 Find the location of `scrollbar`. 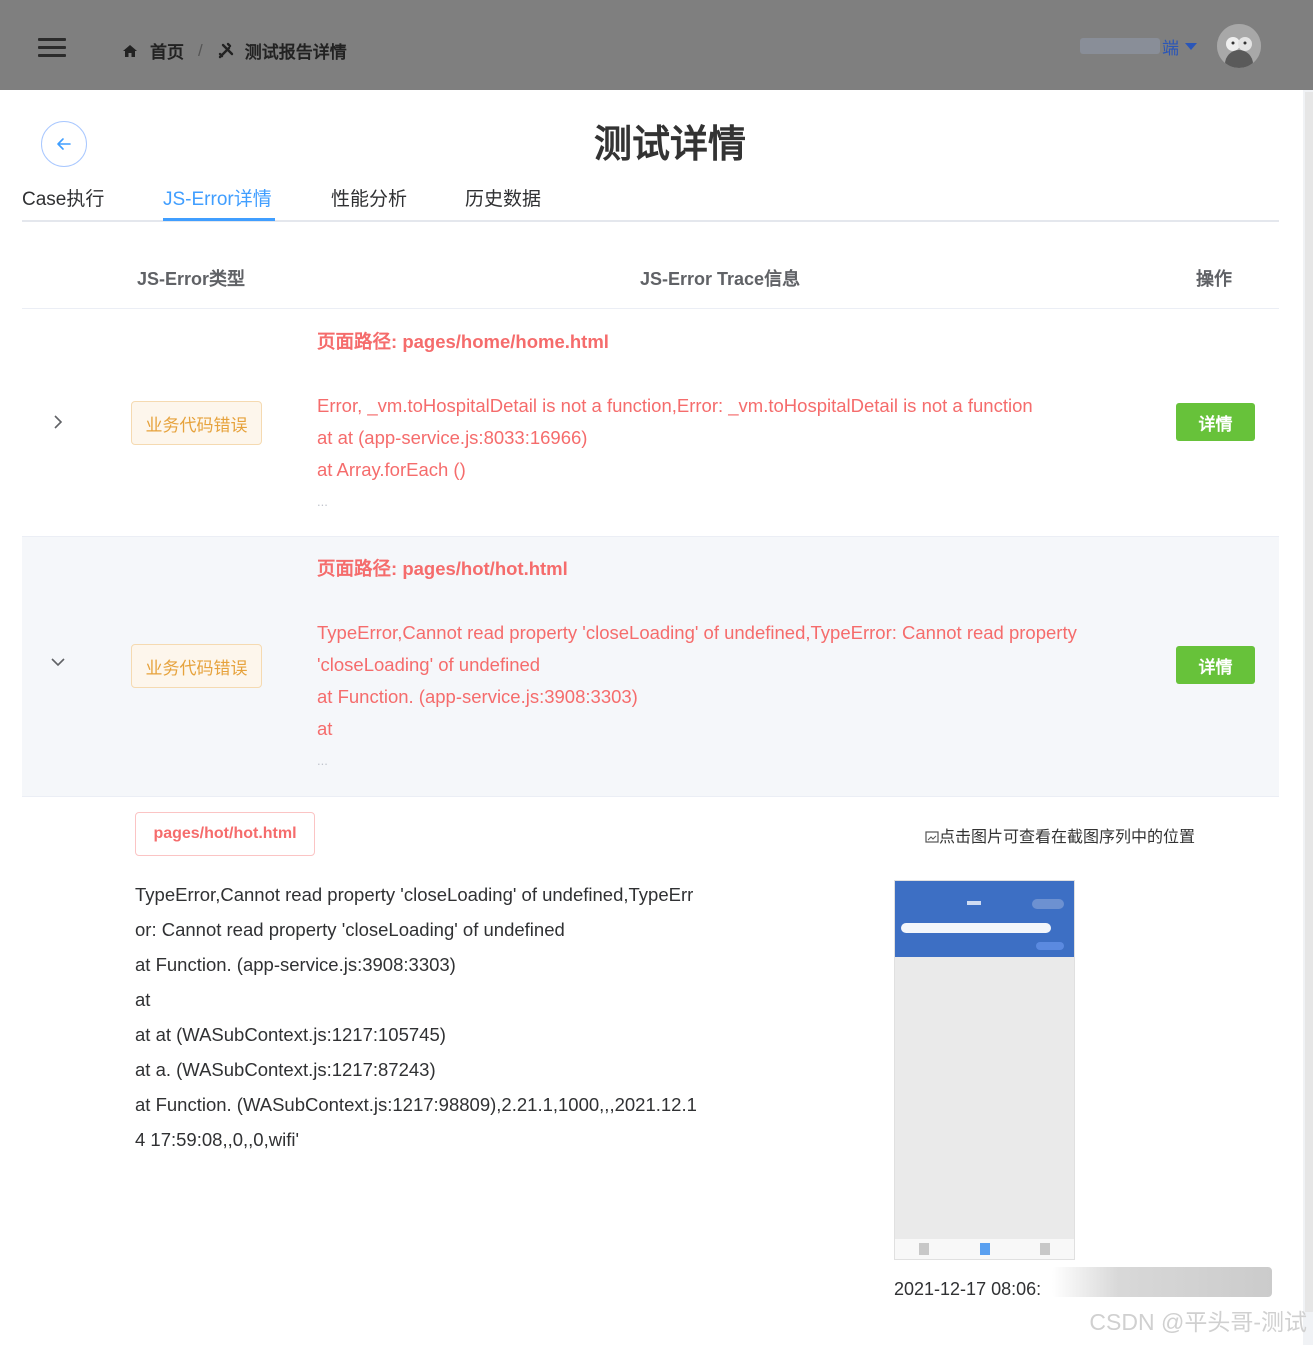

scrollbar is located at coordinates (1309, 702).